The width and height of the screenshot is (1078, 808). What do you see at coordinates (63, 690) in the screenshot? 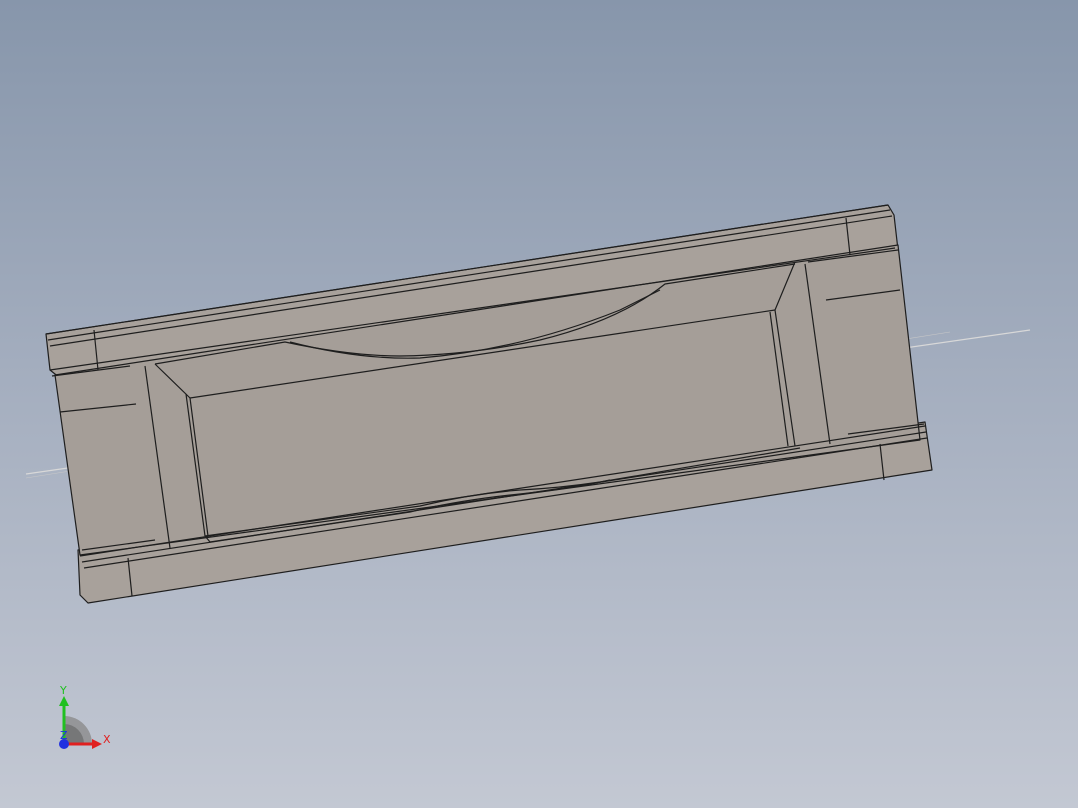
I see `y-axis-label: Y` at bounding box center [63, 690].